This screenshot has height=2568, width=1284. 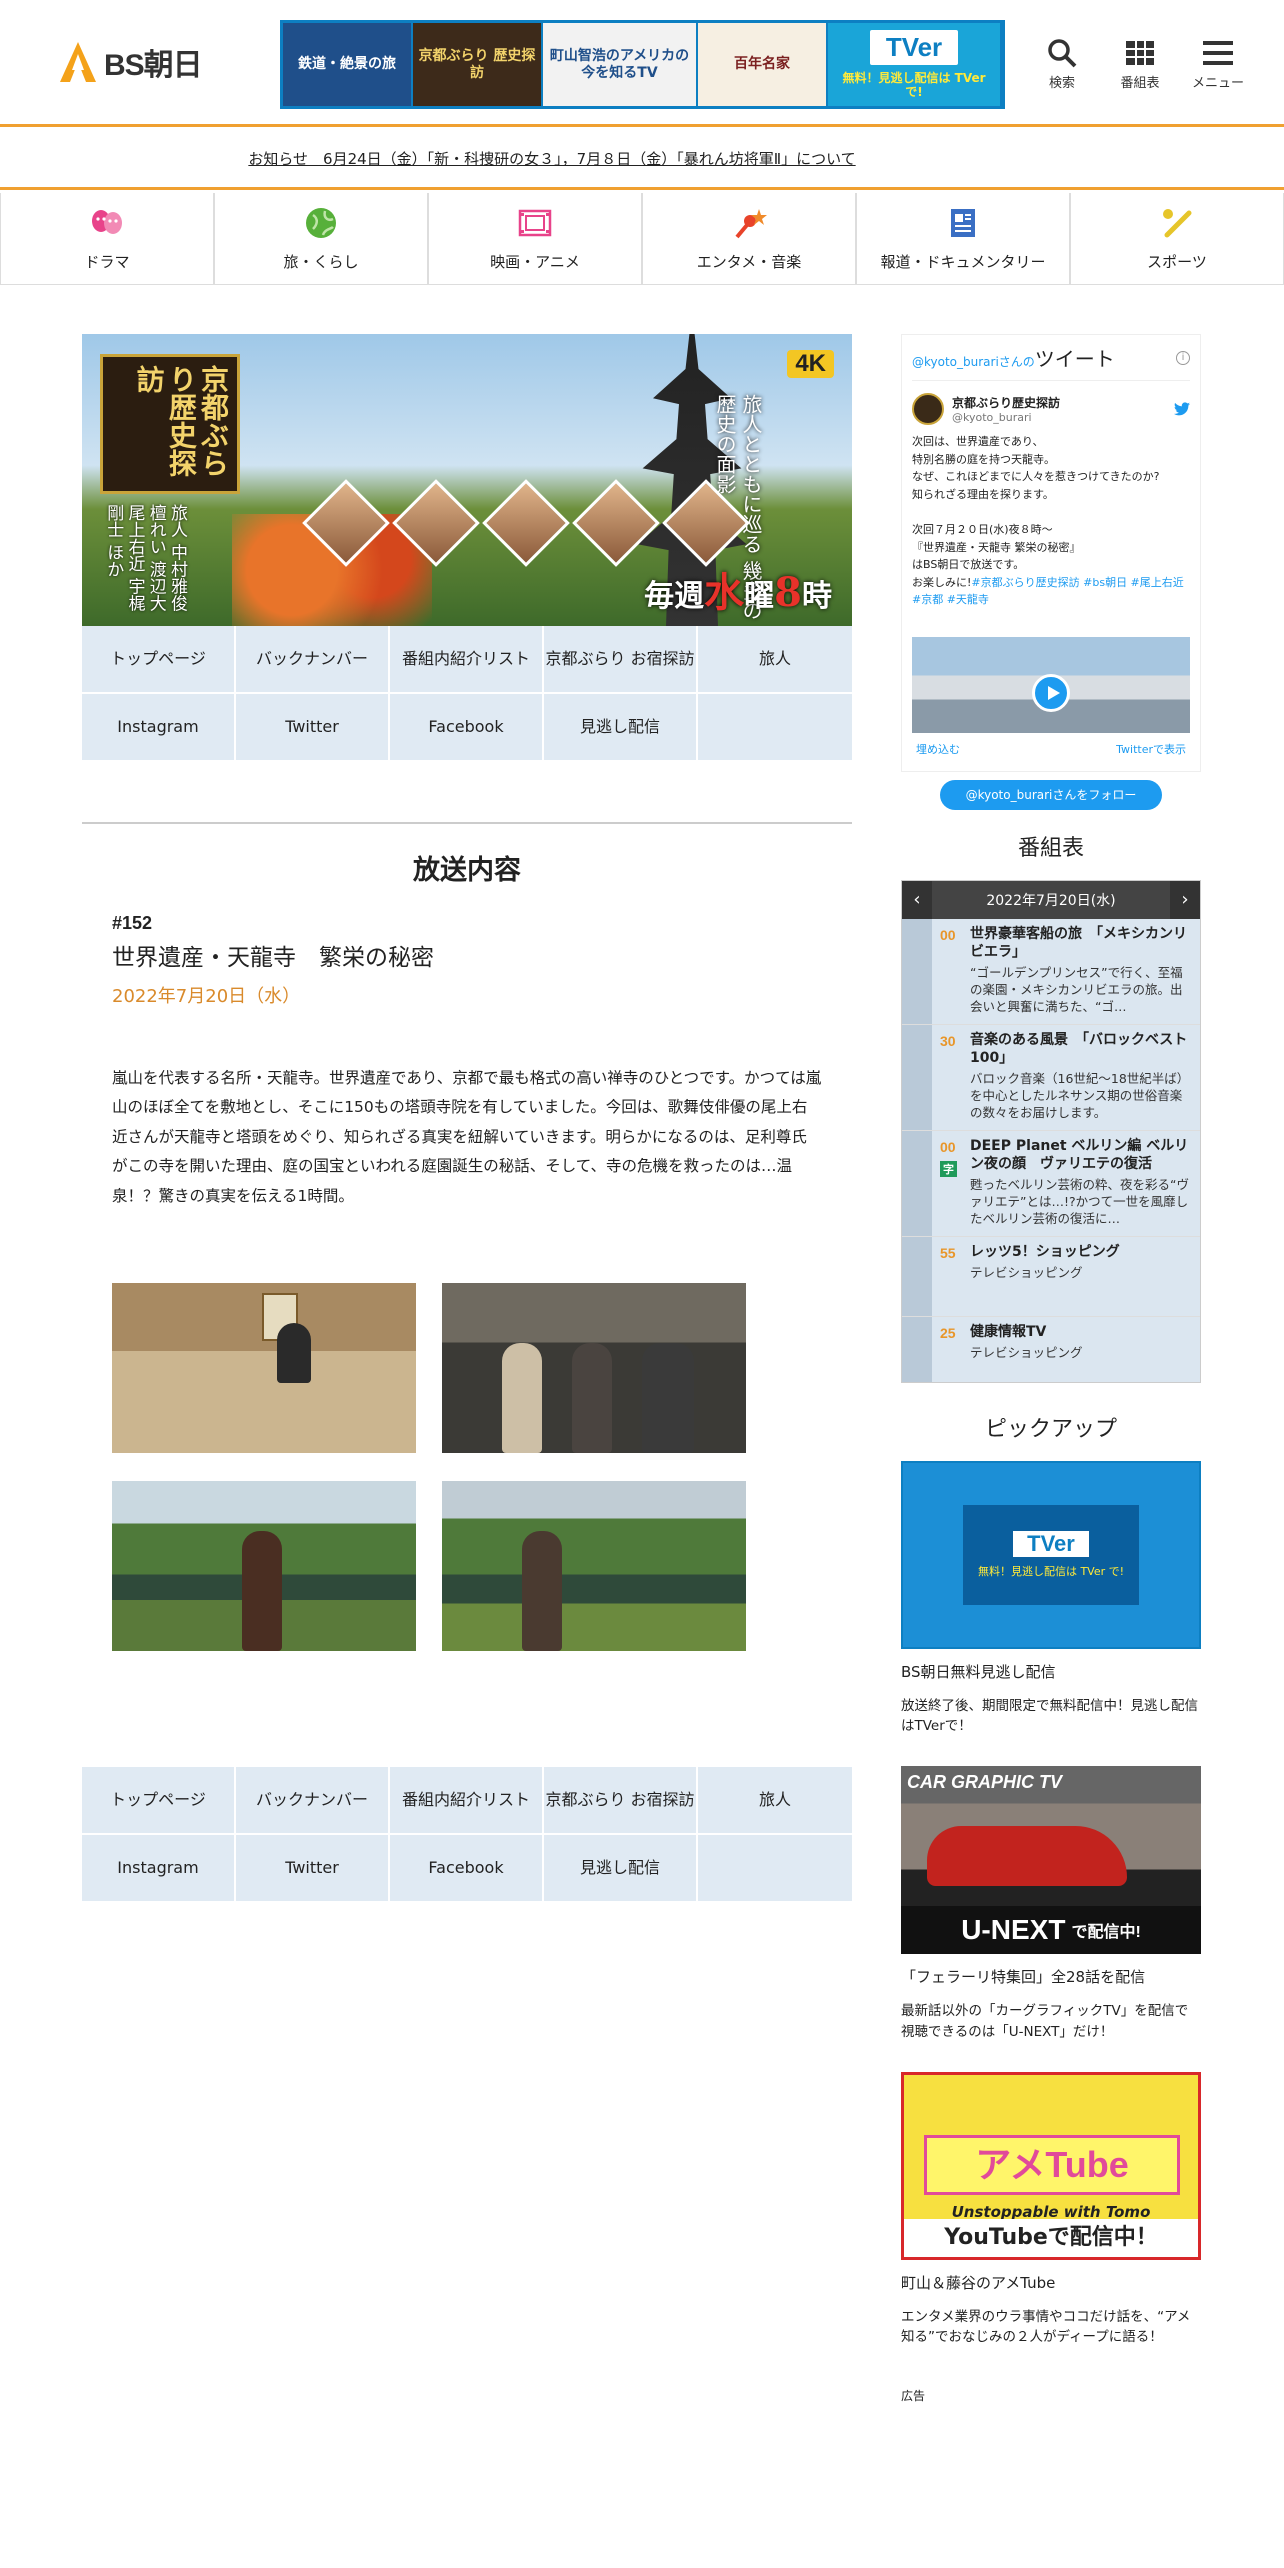 I want to click on airtime-prefix: 毎週, so click(x=674, y=596).